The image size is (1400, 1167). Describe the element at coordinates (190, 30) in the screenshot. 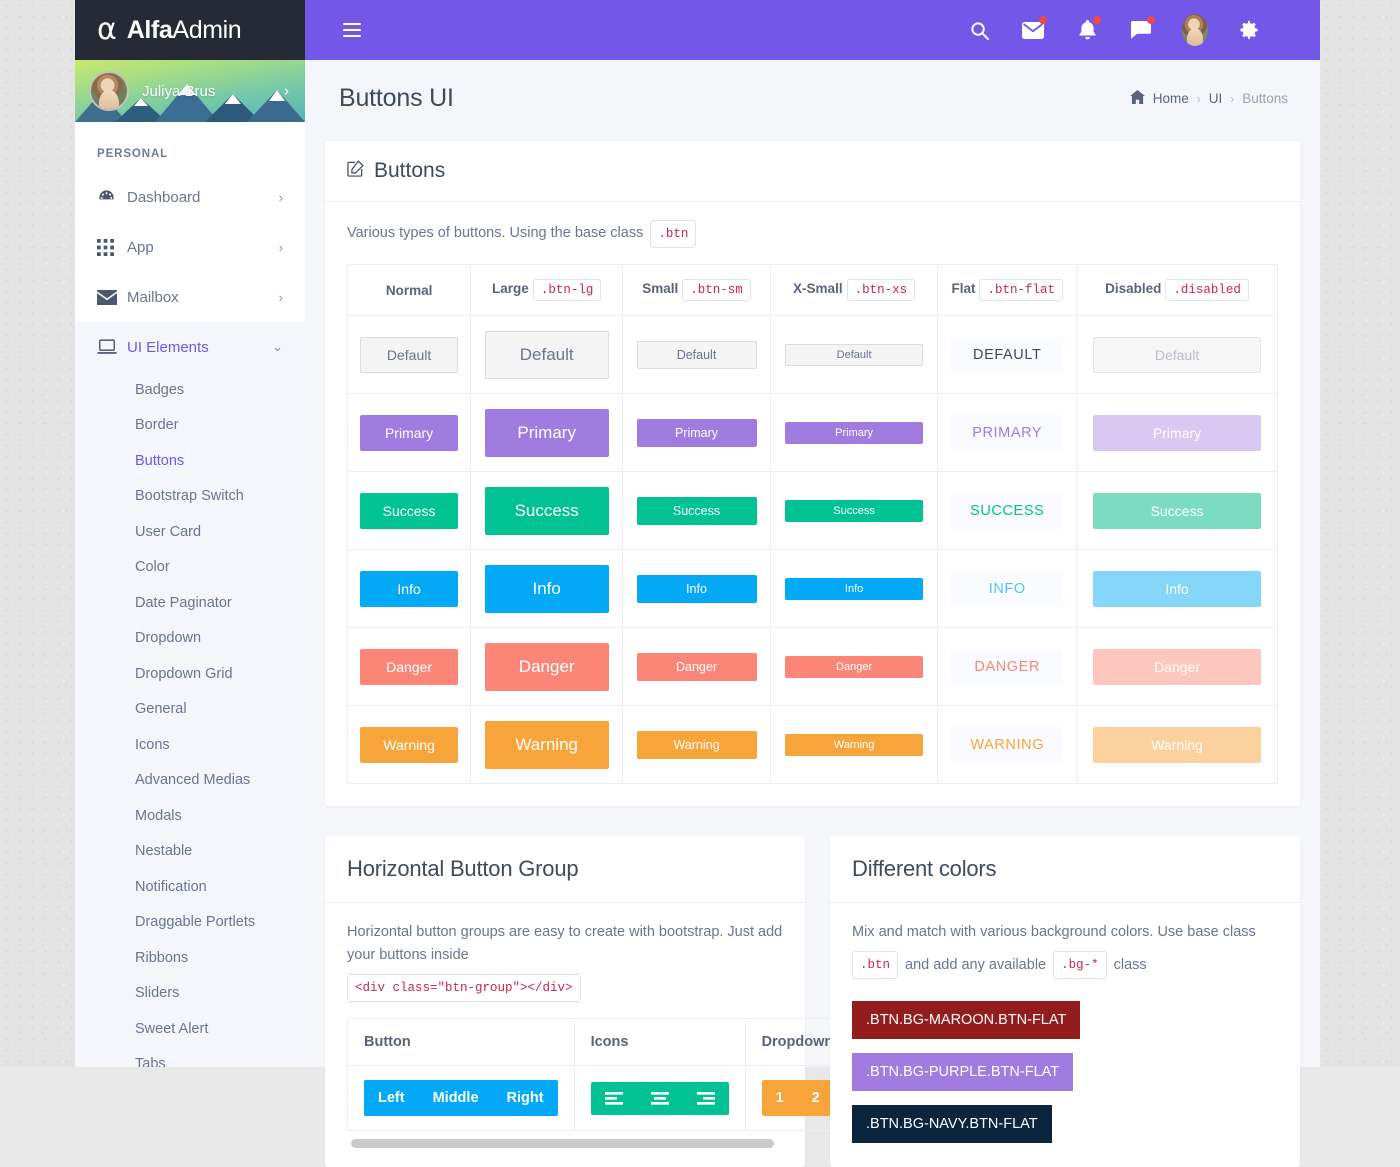

I see `brand-logo-area: α AlfaAdmin` at that location.